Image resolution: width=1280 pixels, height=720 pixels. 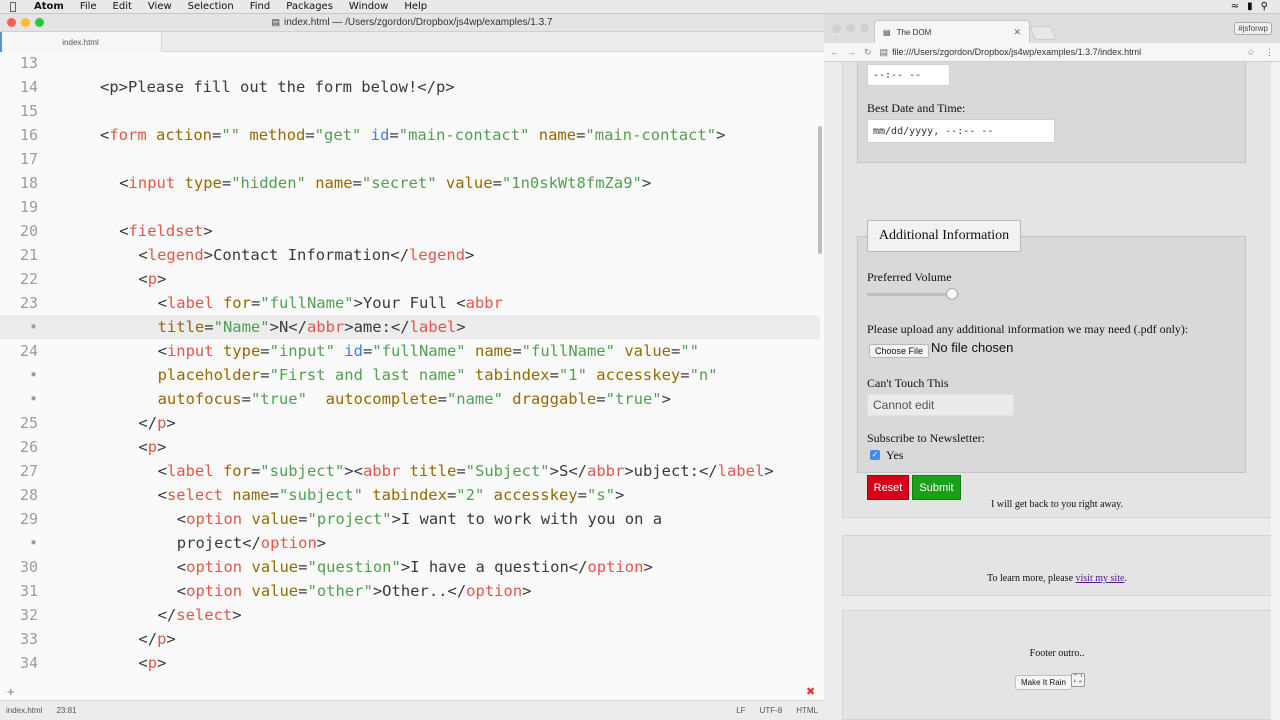 What do you see at coordinates (961, 131) in the screenshot?
I see `datetime-input: mm/dd/yyyy, --:-- --` at bounding box center [961, 131].